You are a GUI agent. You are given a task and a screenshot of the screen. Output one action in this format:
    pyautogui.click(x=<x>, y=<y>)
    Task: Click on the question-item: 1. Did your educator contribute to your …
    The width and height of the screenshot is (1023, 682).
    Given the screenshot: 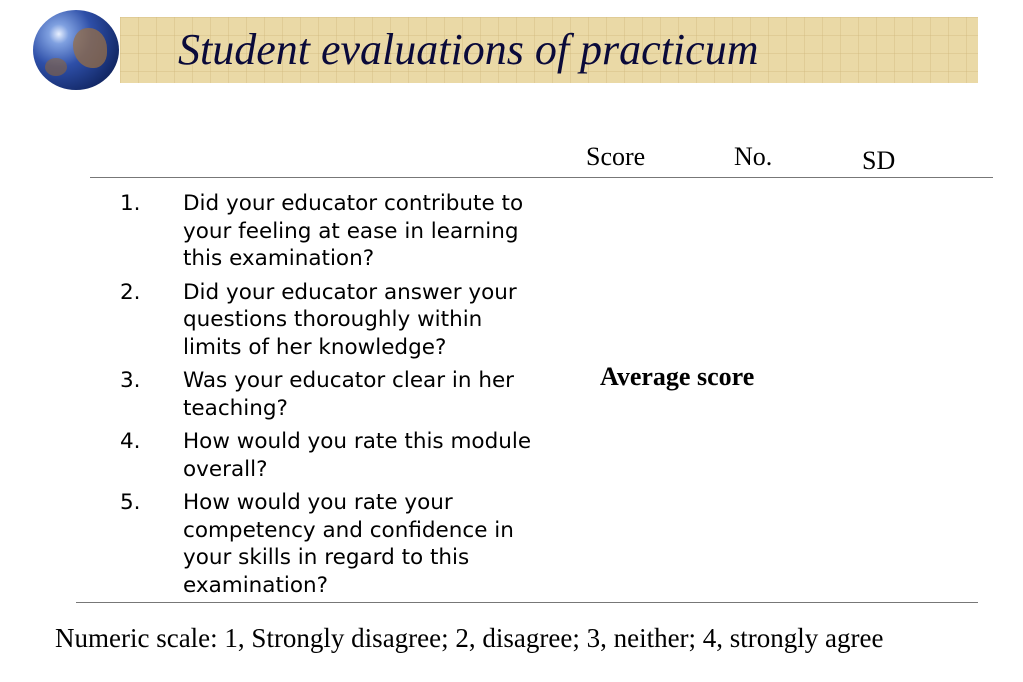 What is the action you would take?
    pyautogui.click(x=335, y=231)
    